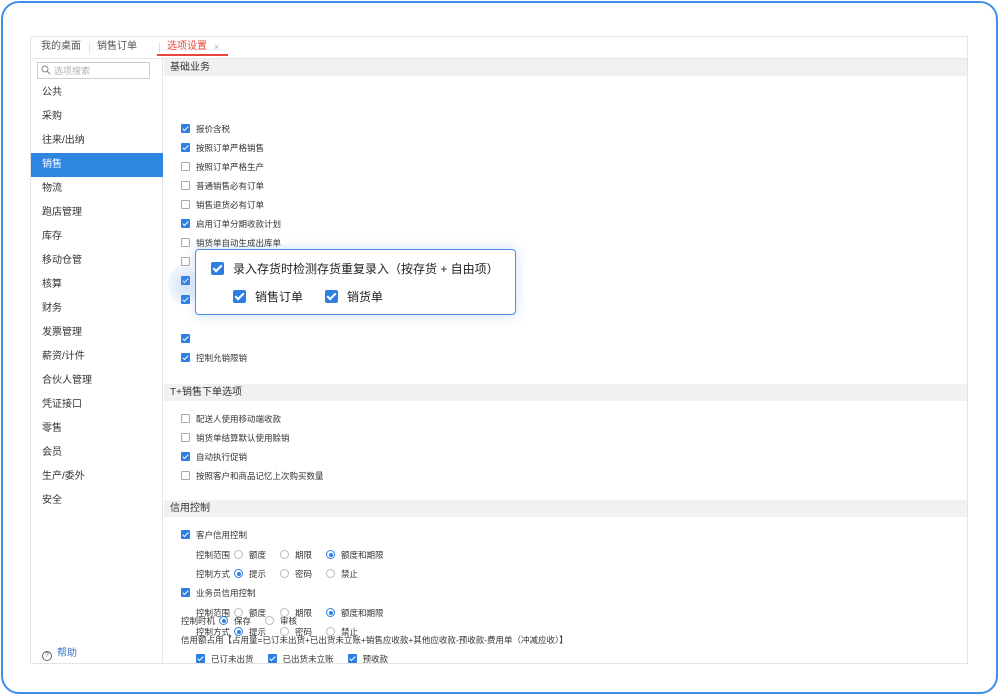  I want to click on help-link: ? 帮助, so click(59, 654).